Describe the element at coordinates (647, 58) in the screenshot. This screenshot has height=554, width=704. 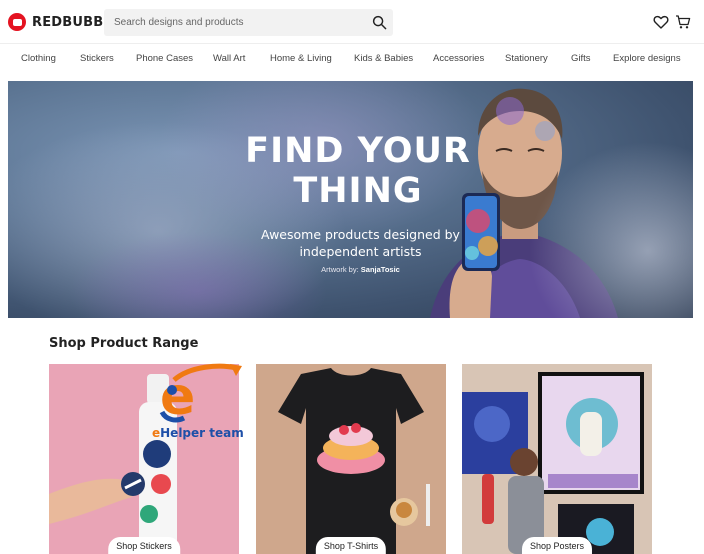
I see `nav-item-explore-designs: Explore designs` at that location.